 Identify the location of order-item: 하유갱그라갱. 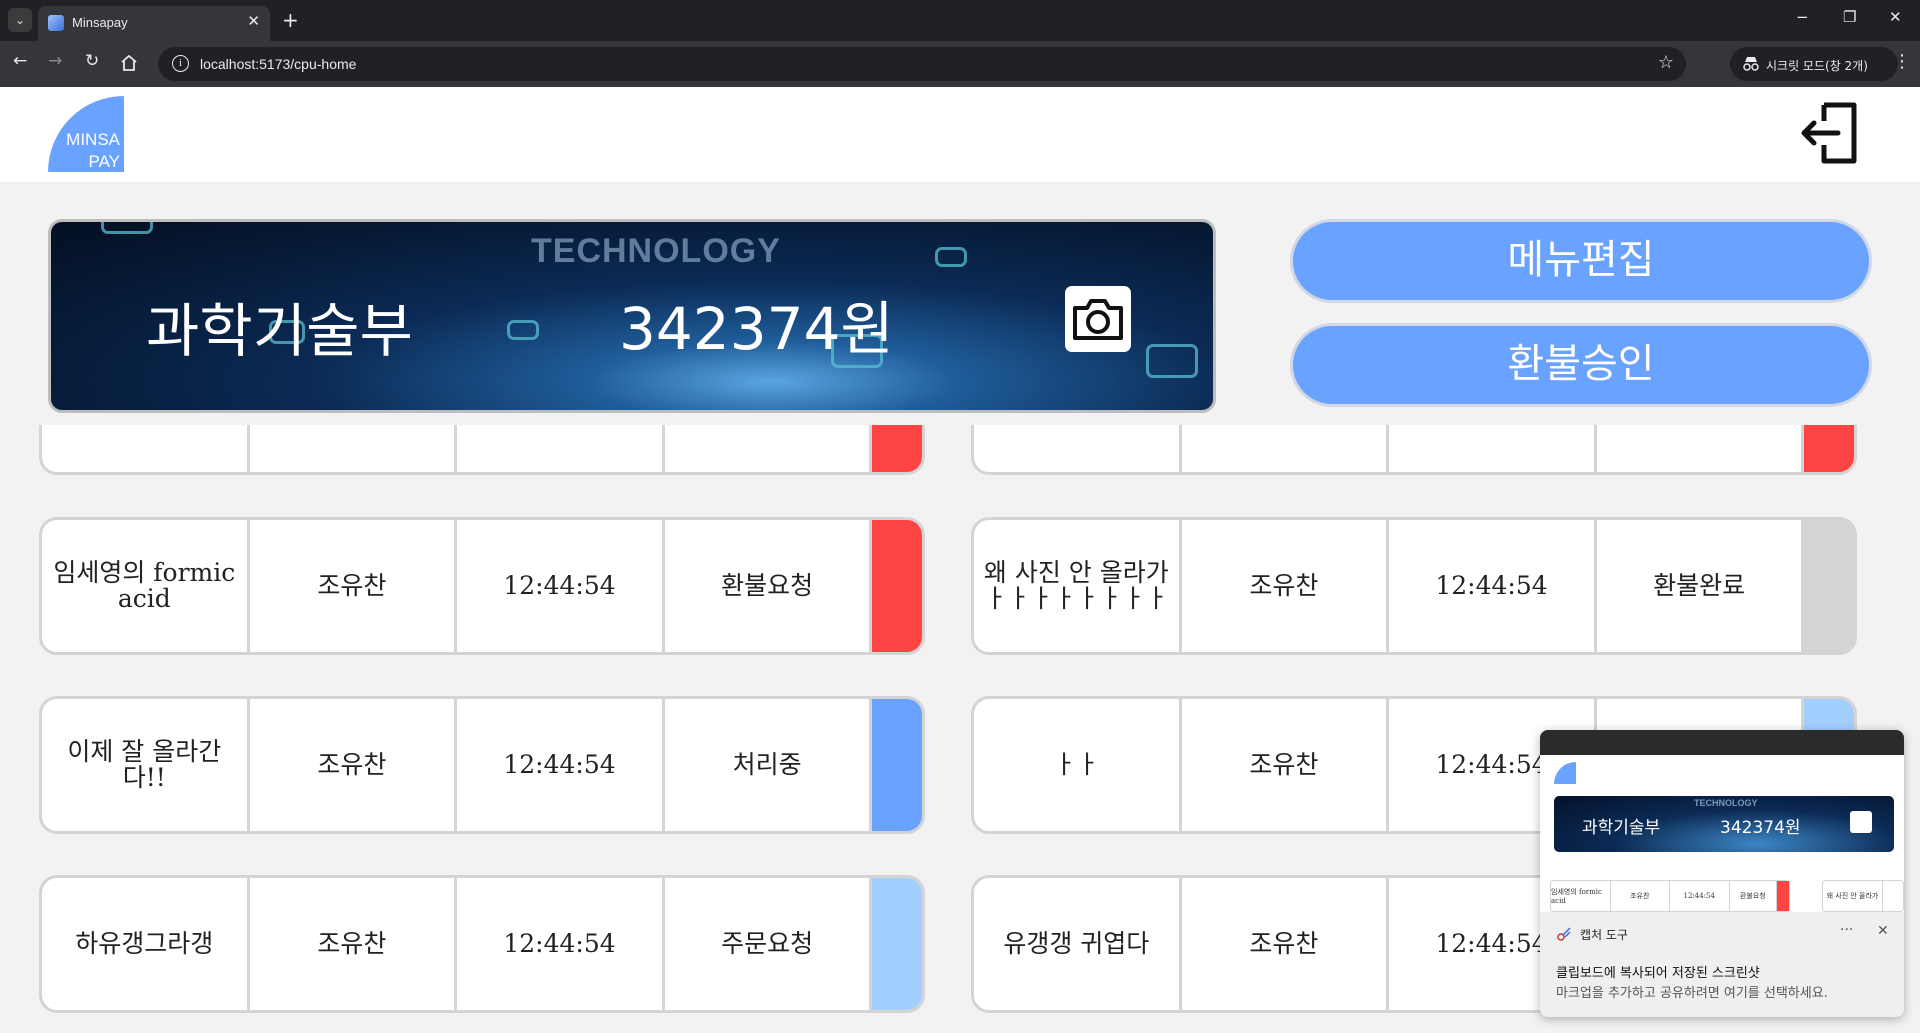
(146, 944).